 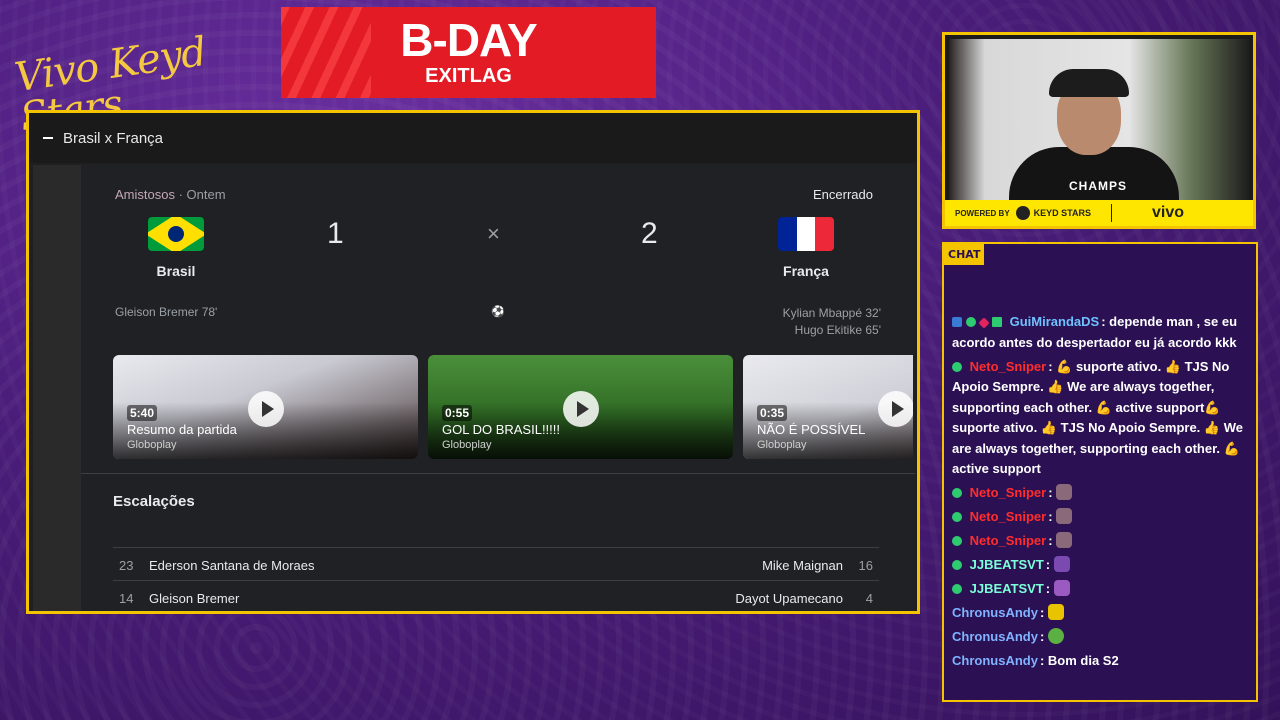 I want to click on match-date: · Ontem, so click(x=202, y=194).